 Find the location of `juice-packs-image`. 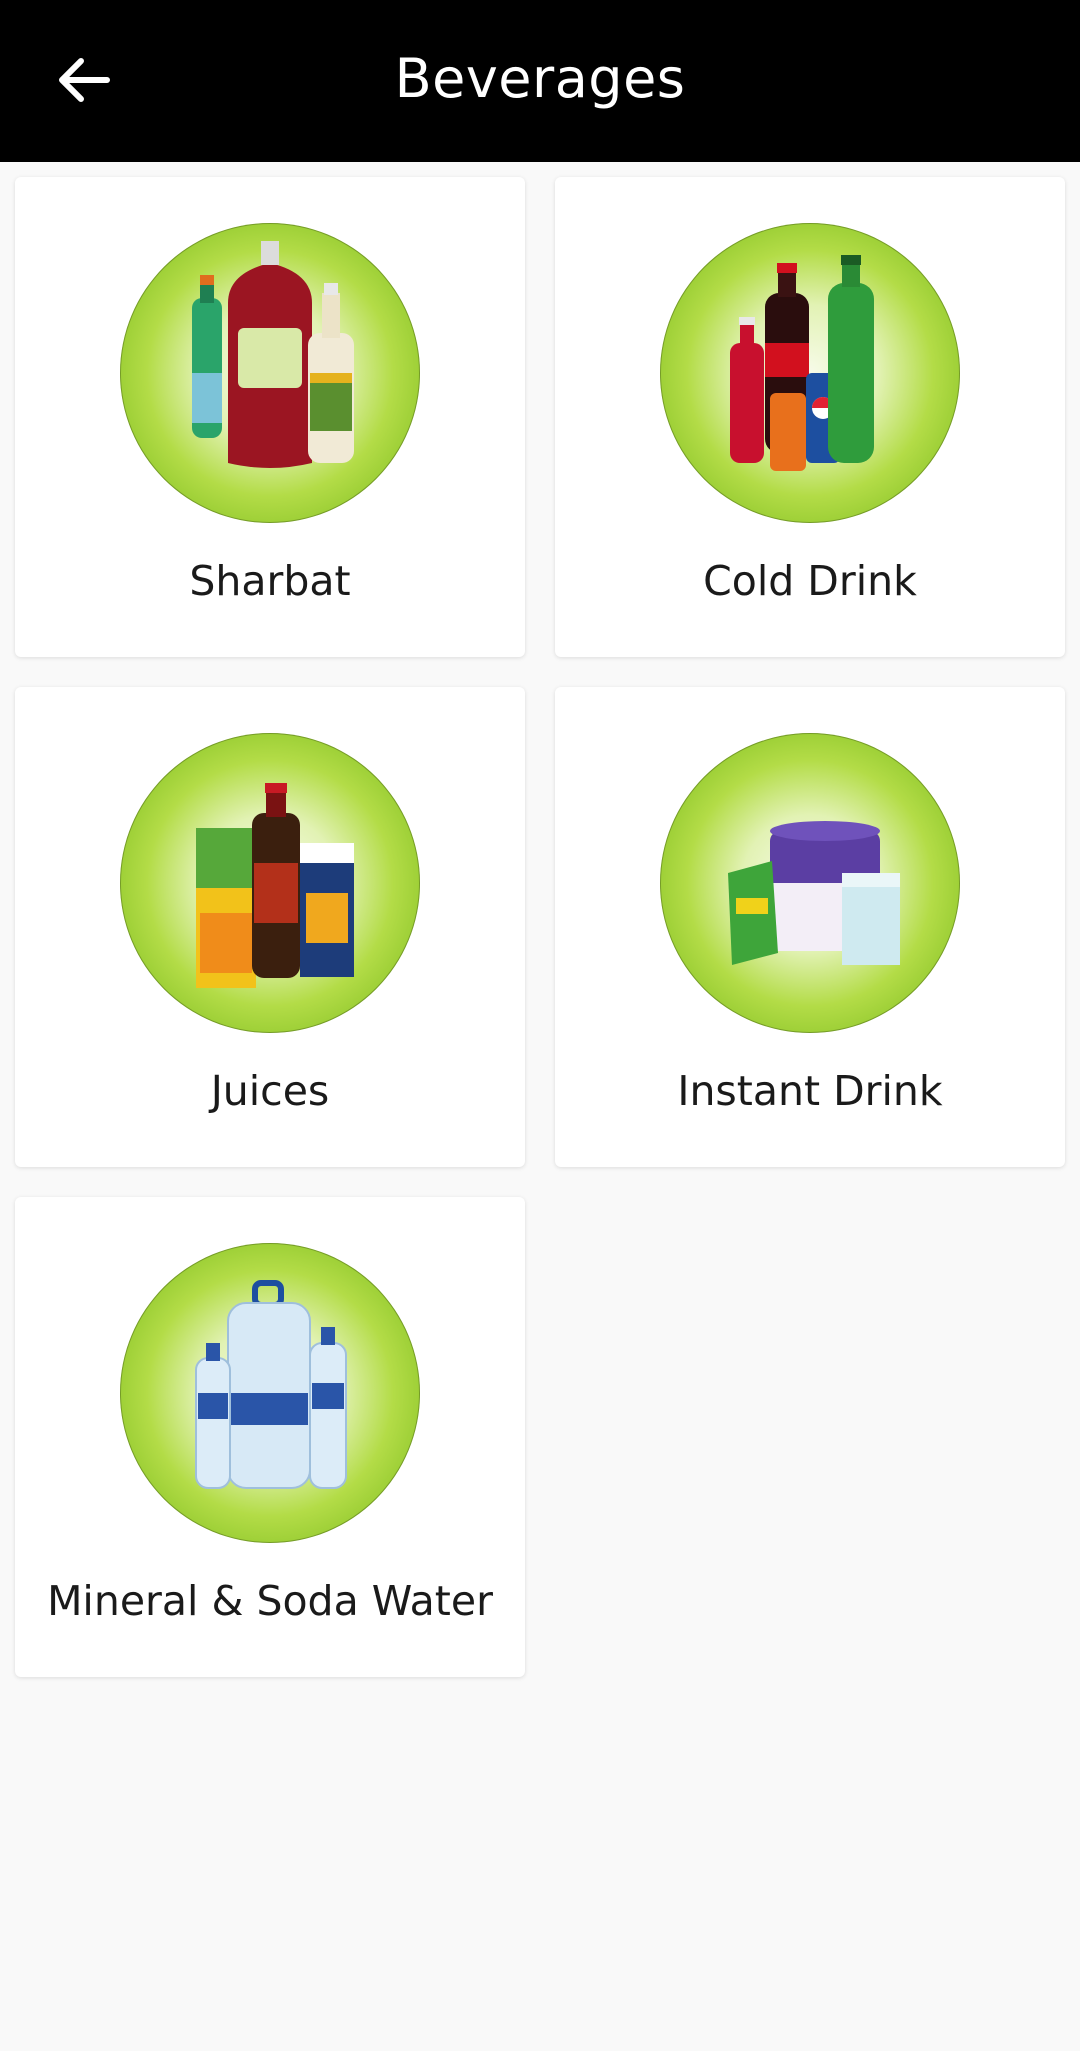

juice-packs-image is located at coordinates (270, 883).